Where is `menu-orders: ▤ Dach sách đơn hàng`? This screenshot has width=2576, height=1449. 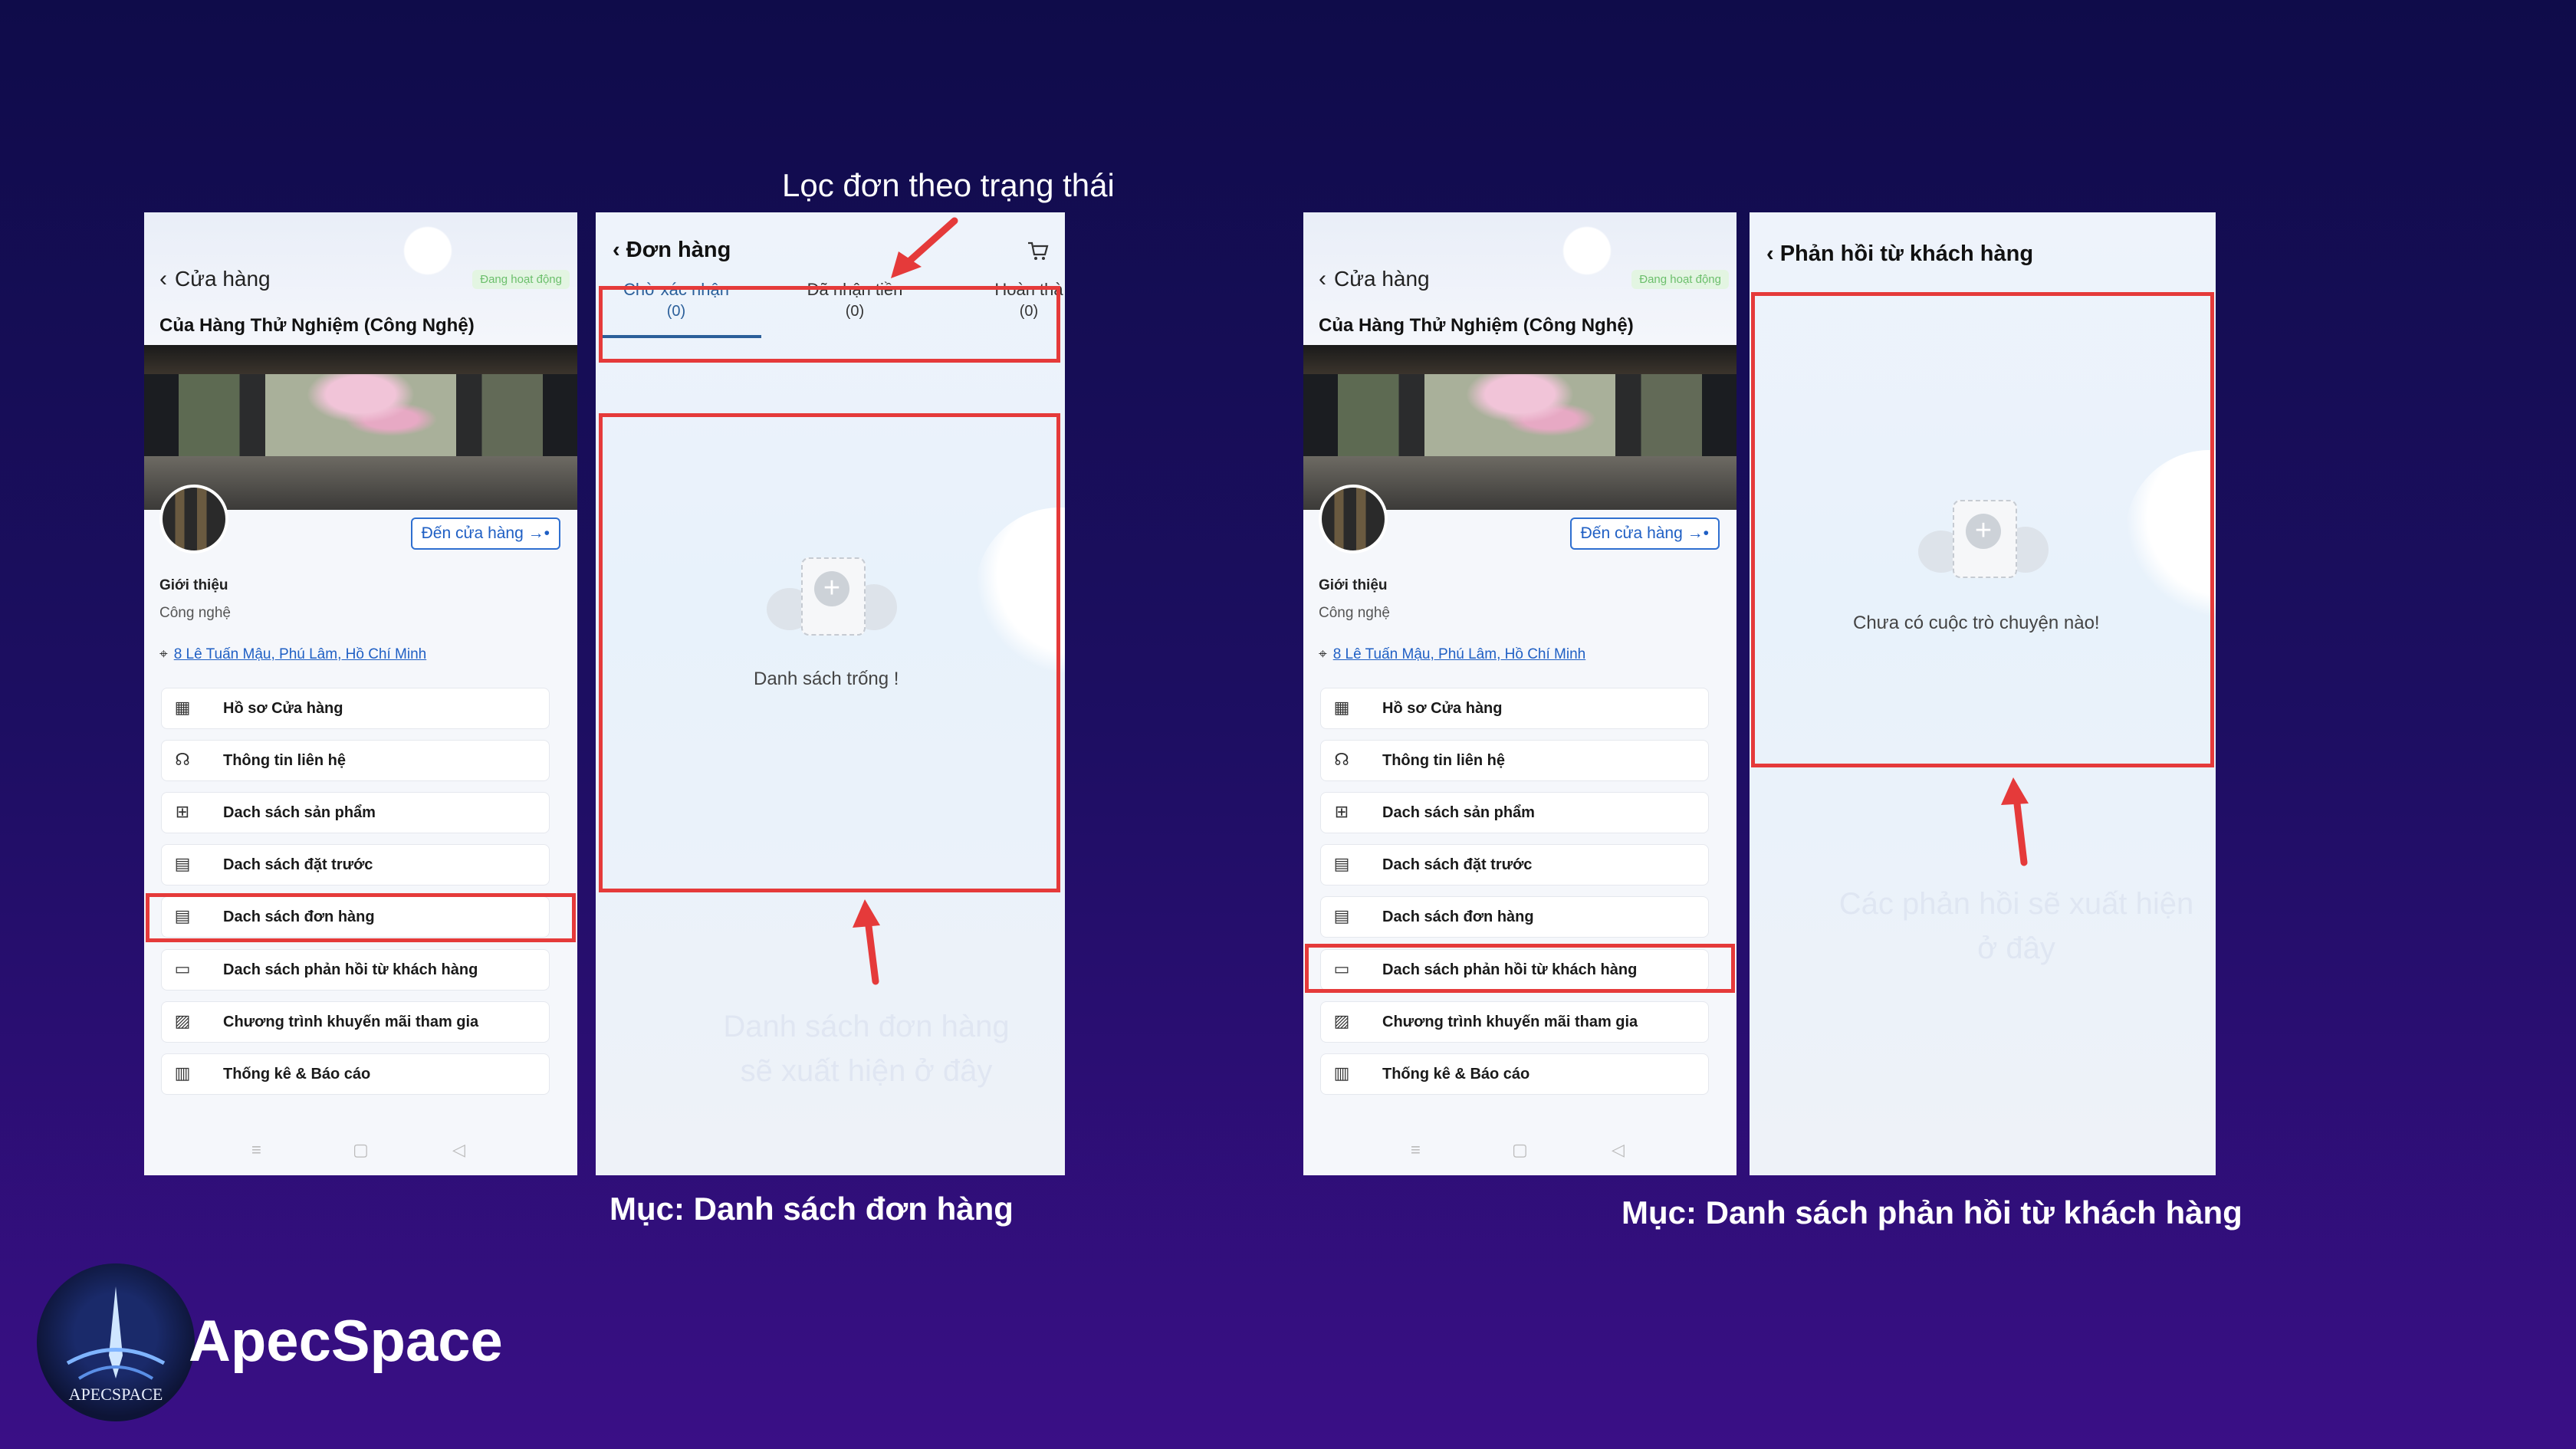 menu-orders: ▤ Dach sách đơn hàng is located at coordinates (1515, 917).